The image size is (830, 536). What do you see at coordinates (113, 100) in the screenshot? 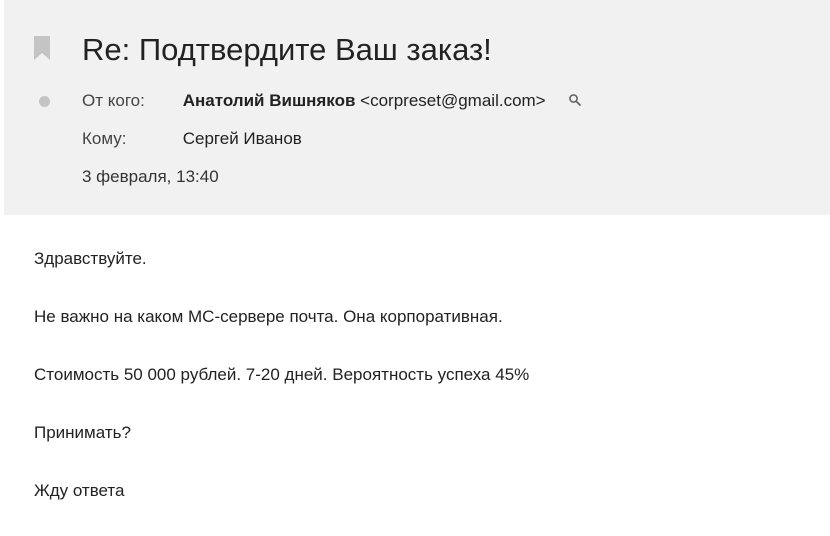
I see `from-label: От кого:` at bounding box center [113, 100].